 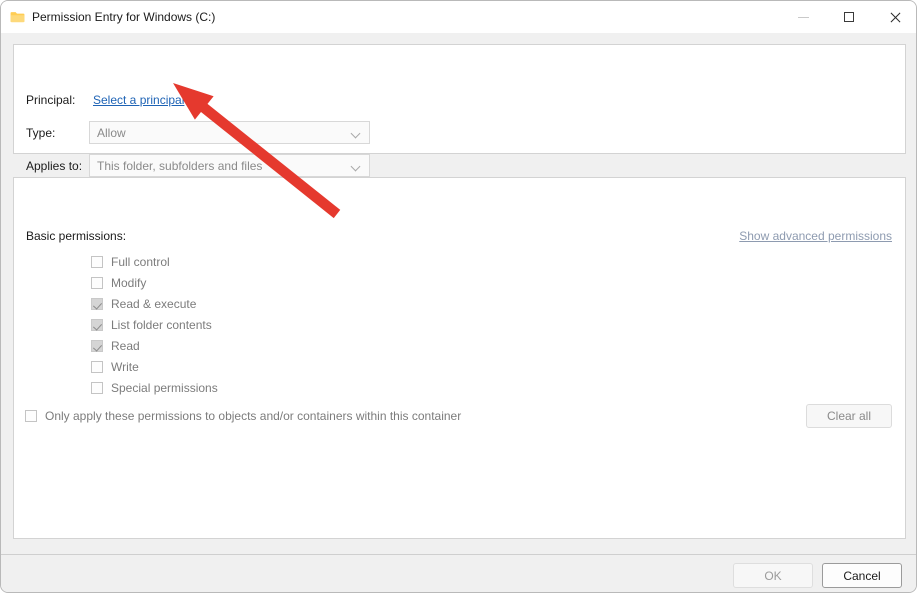 I want to click on maximize-icon, so click(x=849, y=17).